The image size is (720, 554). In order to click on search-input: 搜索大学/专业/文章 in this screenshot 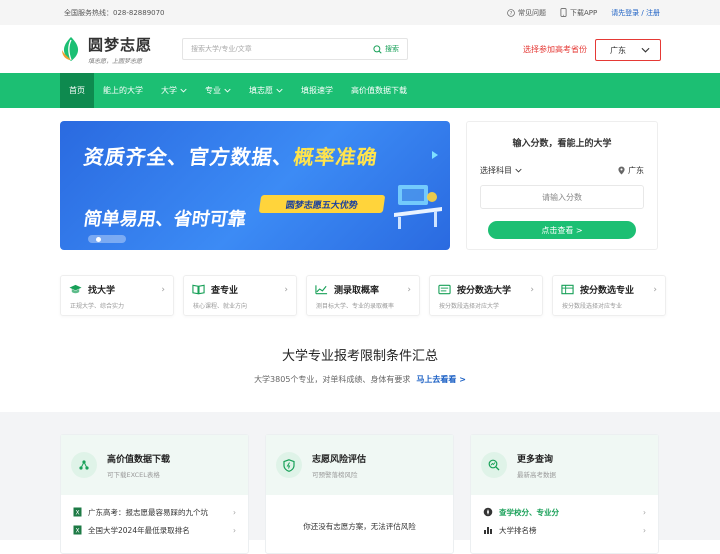, I will do `click(221, 49)`.